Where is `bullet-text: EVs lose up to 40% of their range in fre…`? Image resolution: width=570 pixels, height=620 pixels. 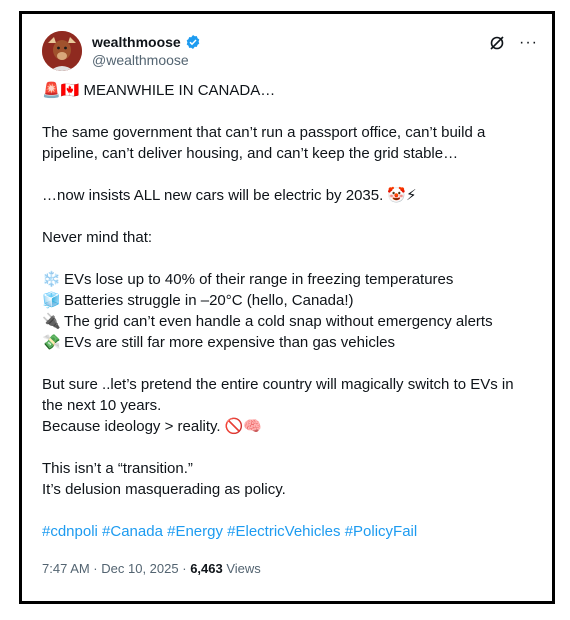
bullet-text: EVs lose up to 40% of their range in fre… is located at coordinates (259, 279).